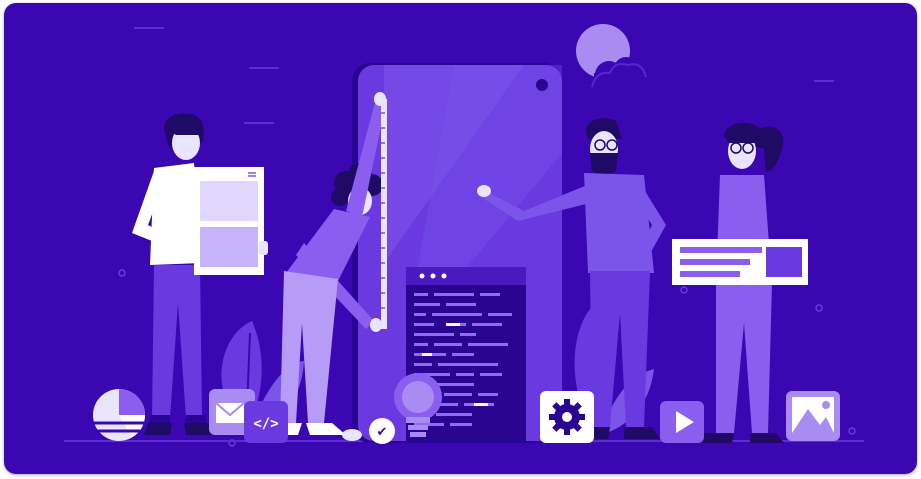 Image resolution: width=921 pixels, height=479 pixels. I want to click on code-icon: </>, so click(266, 422).